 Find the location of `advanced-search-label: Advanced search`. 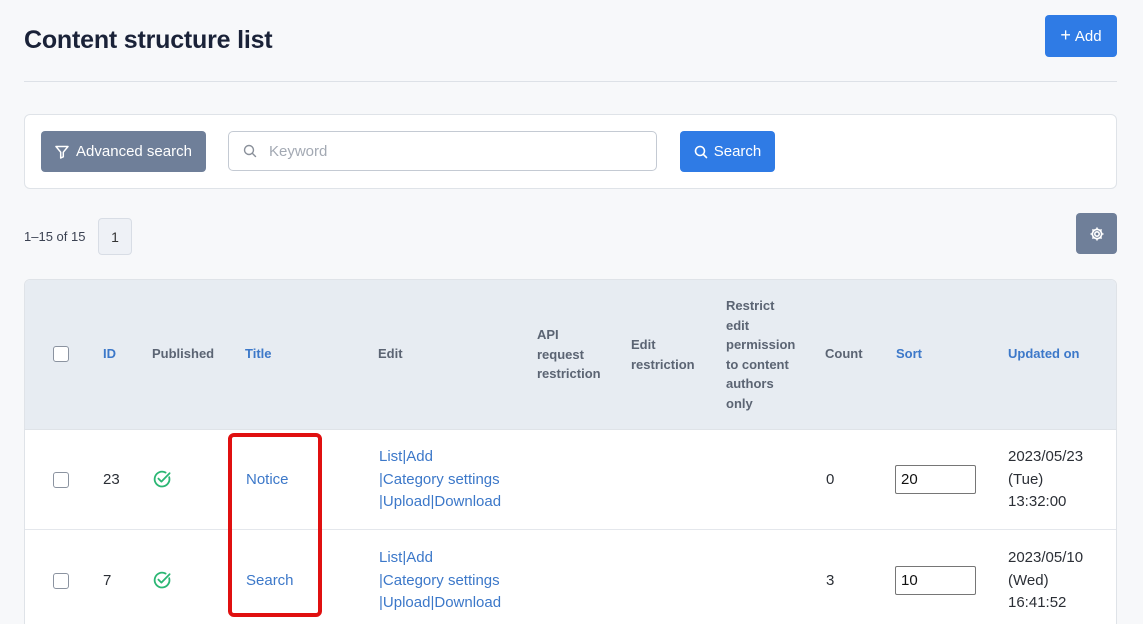

advanced-search-label: Advanced search is located at coordinates (134, 151).